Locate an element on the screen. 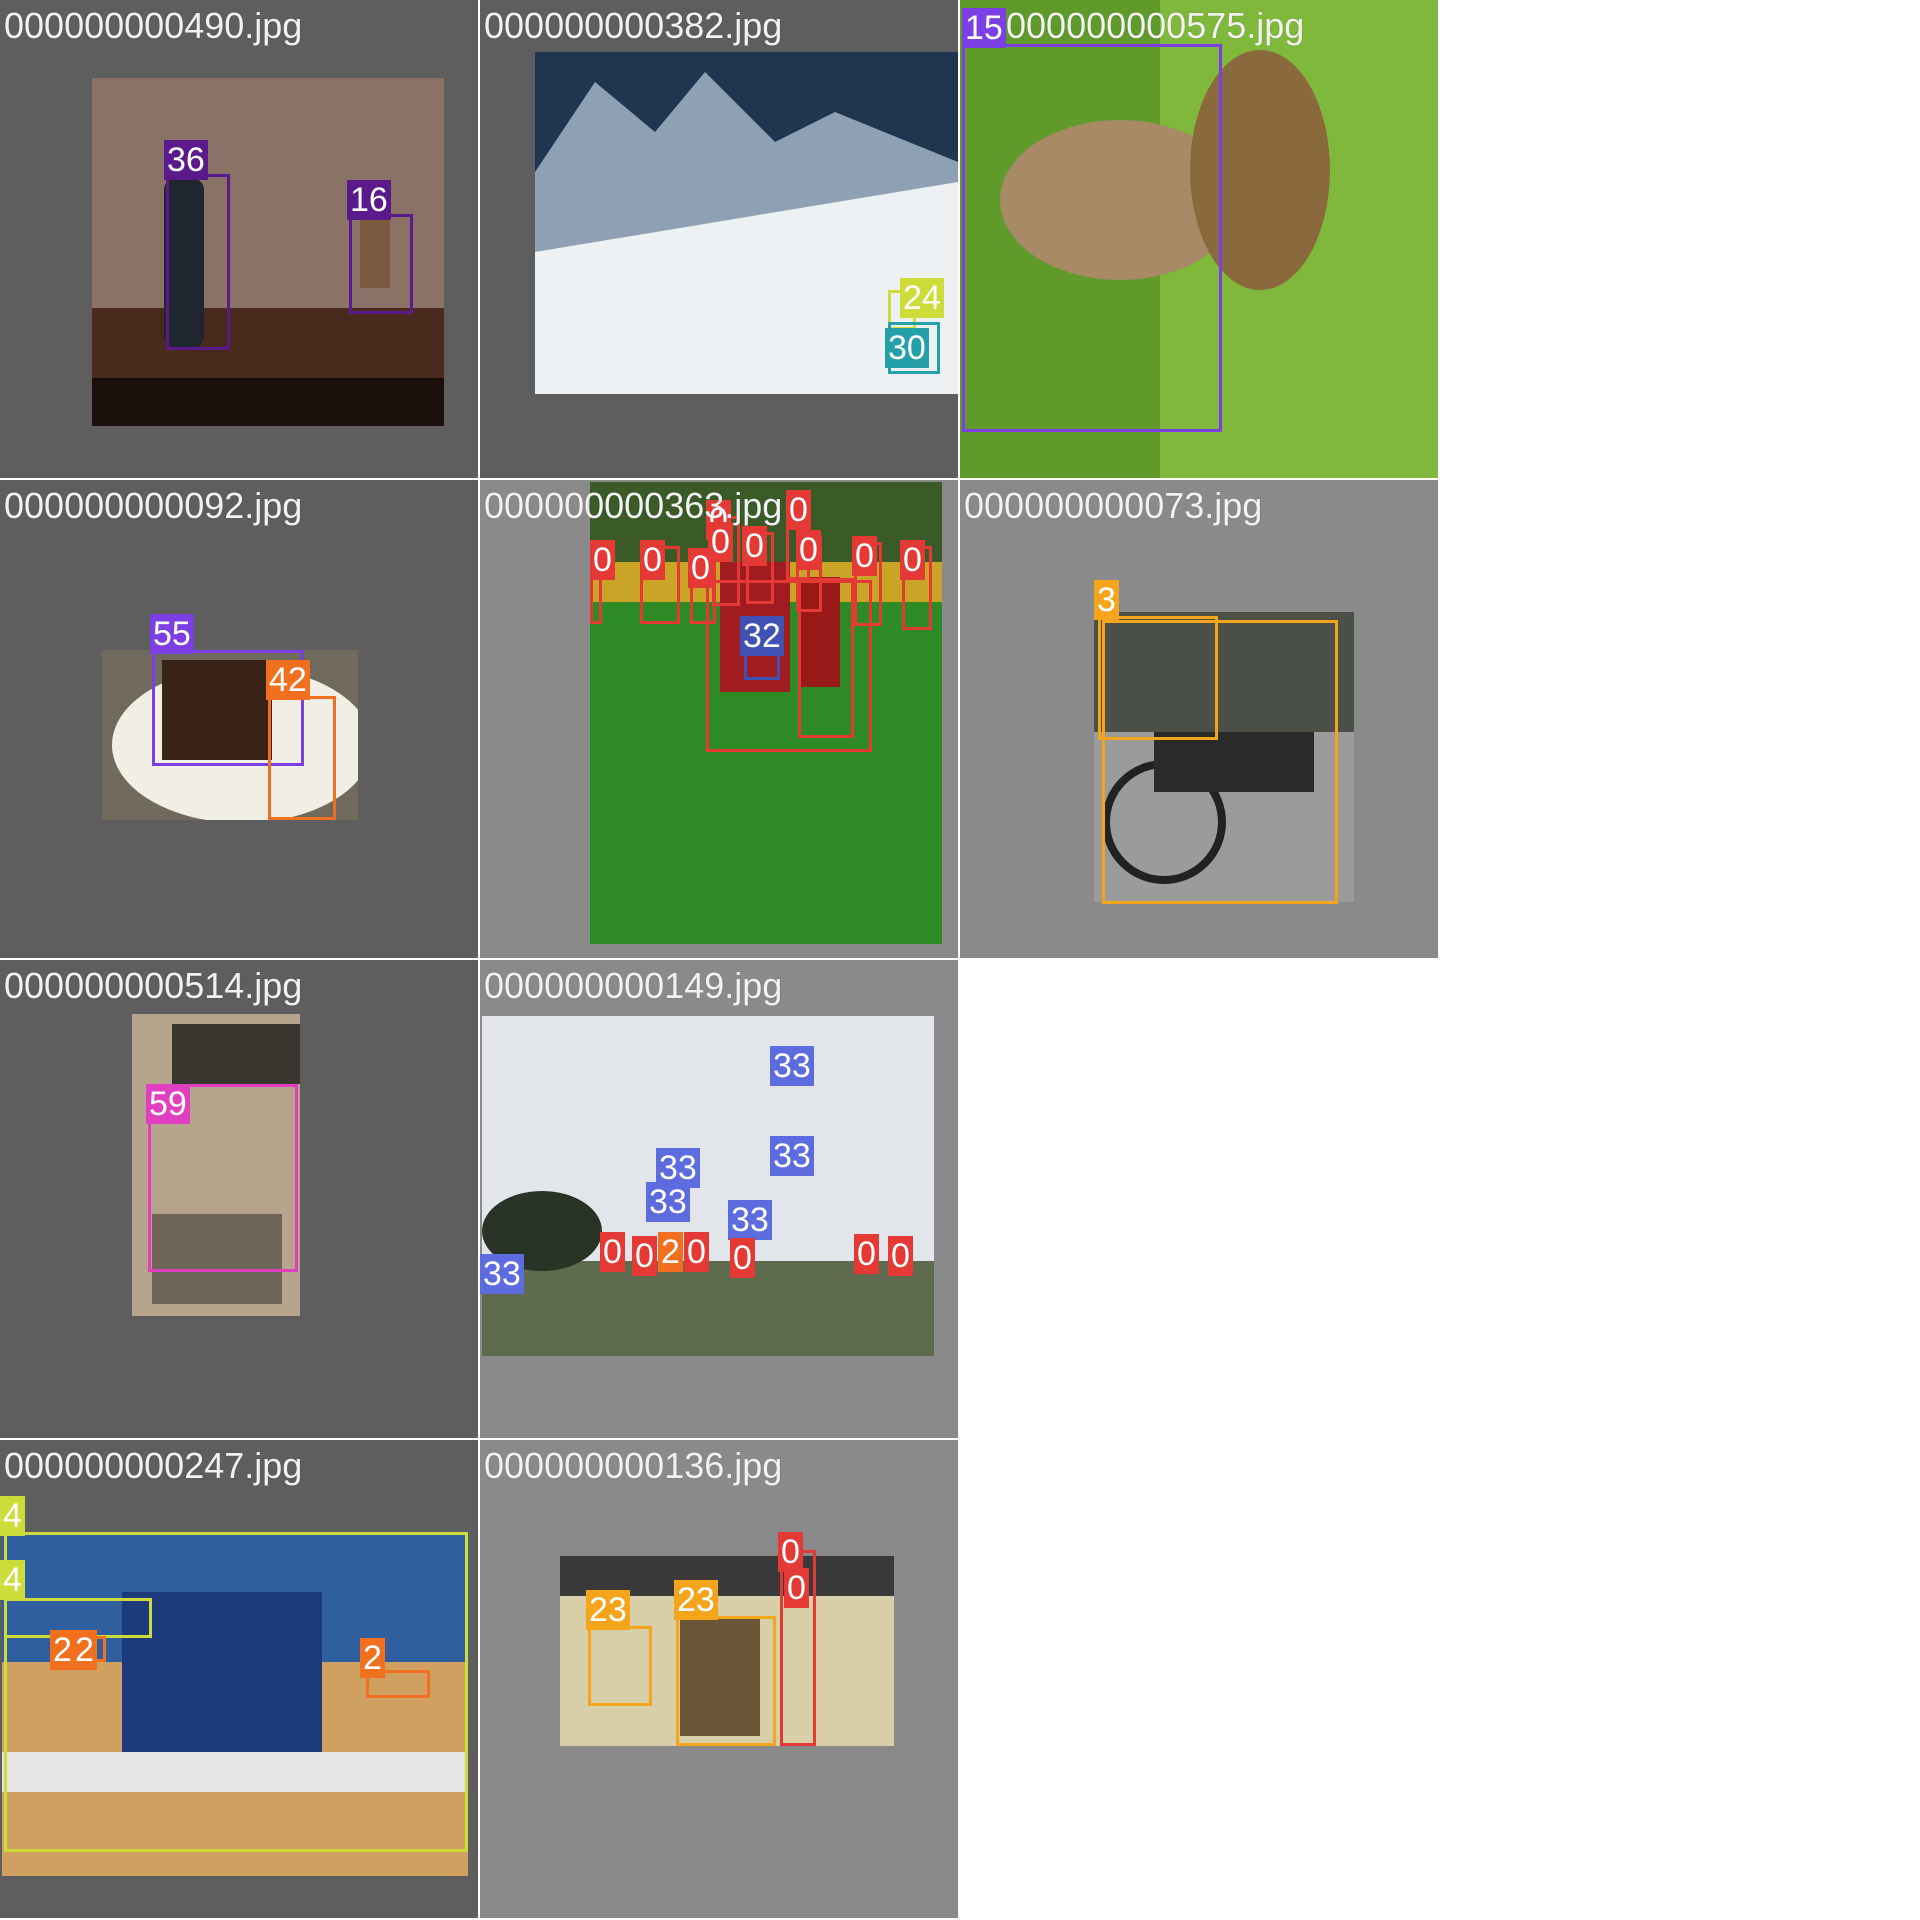  label-0-e: 0 is located at coordinates (866, 1254).